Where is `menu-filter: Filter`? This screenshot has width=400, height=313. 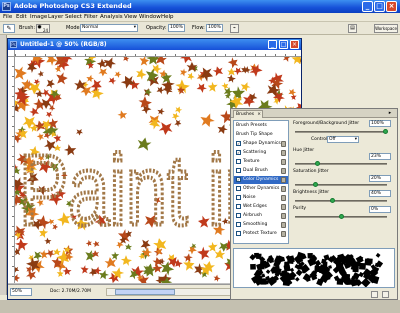 menu-filter: Filter is located at coordinates (91, 17).